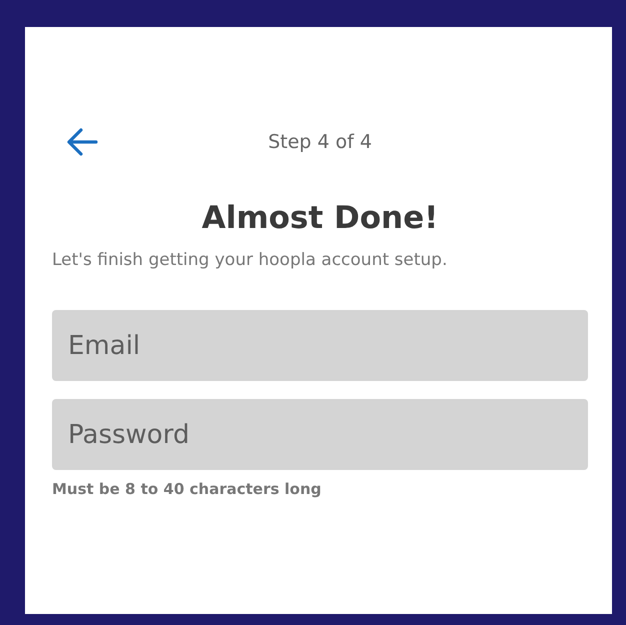 Image resolution: width=626 pixels, height=625 pixels. I want to click on page-title: Almost Done!, so click(320, 218).